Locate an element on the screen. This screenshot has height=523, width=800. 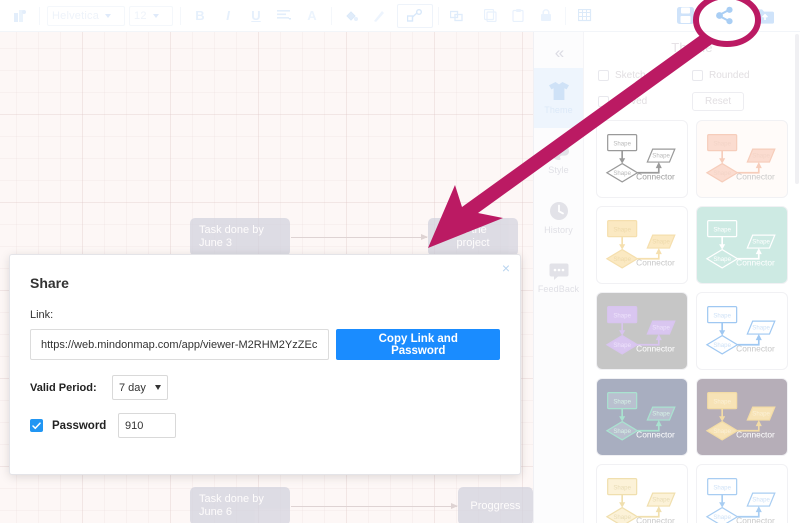
password-input is located at coordinates (147, 425).